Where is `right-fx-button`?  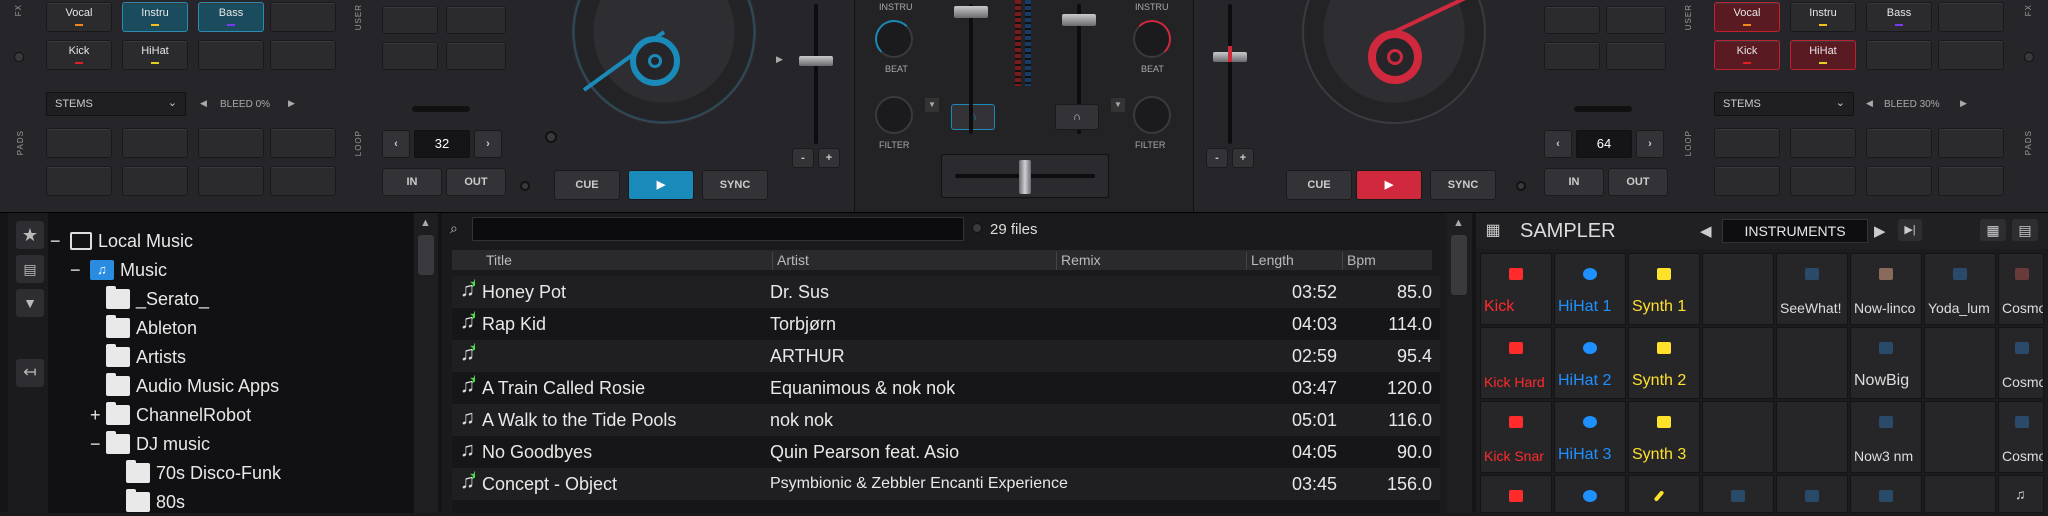
right-fx-button is located at coordinates (2029, 57).